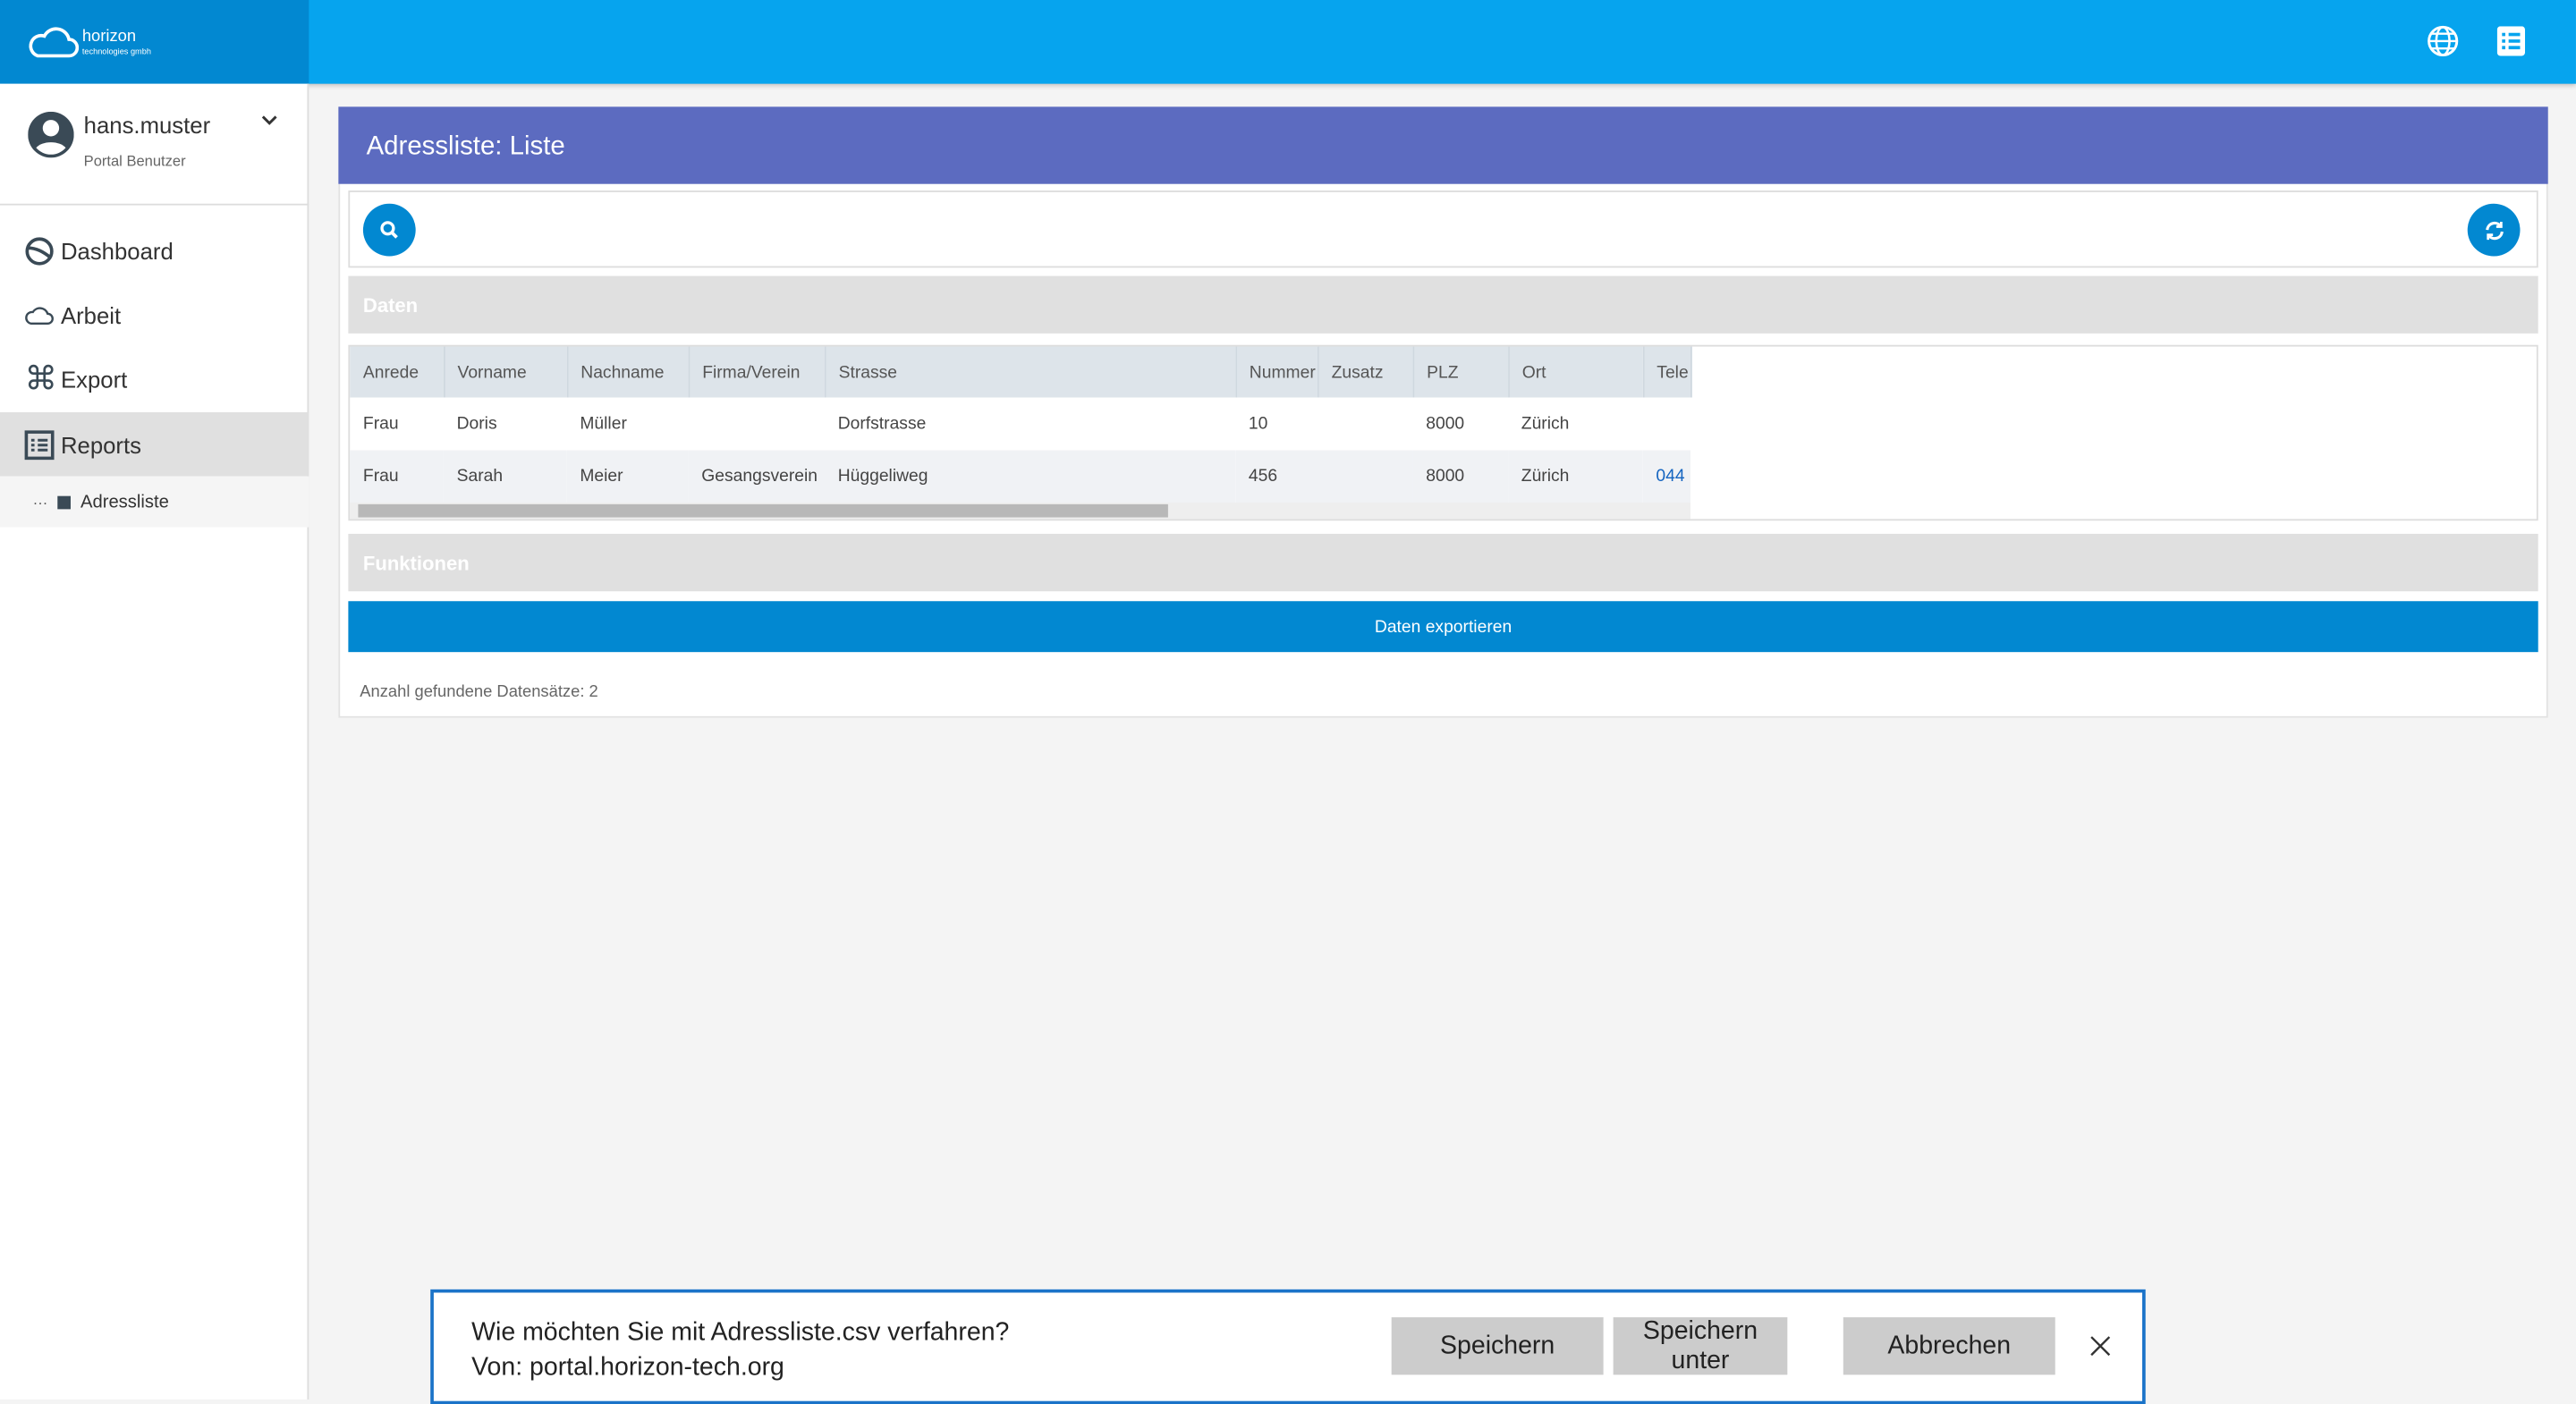  I want to click on globe-icon, so click(2443, 41).